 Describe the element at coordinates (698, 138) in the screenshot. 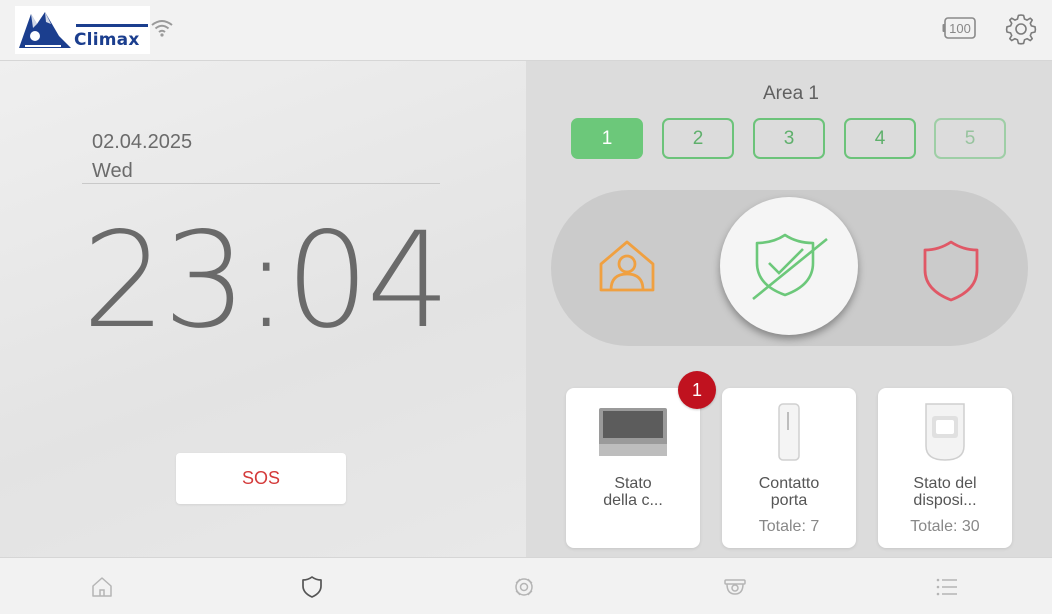

I see `area-button-2: 2` at that location.